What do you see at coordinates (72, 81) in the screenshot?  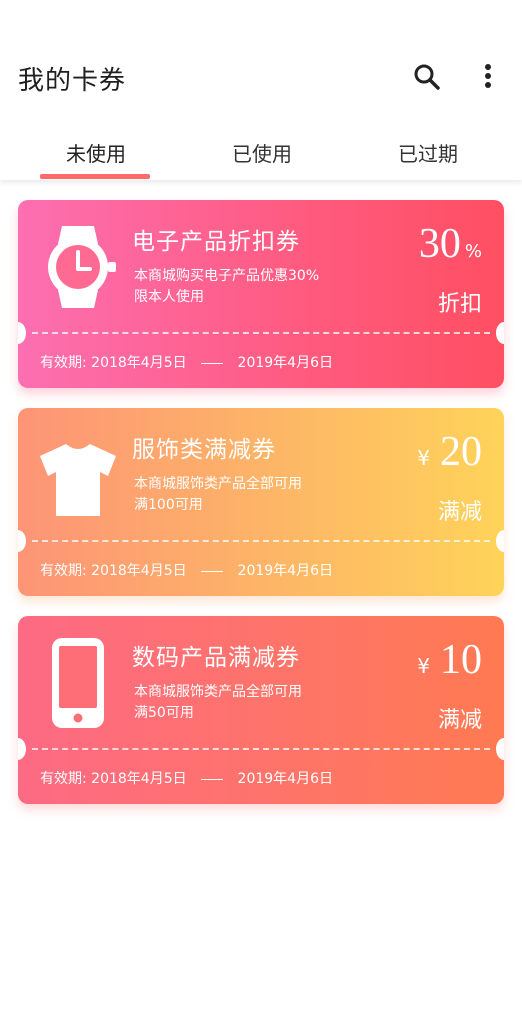 I see `page-title: 我的卡券` at bounding box center [72, 81].